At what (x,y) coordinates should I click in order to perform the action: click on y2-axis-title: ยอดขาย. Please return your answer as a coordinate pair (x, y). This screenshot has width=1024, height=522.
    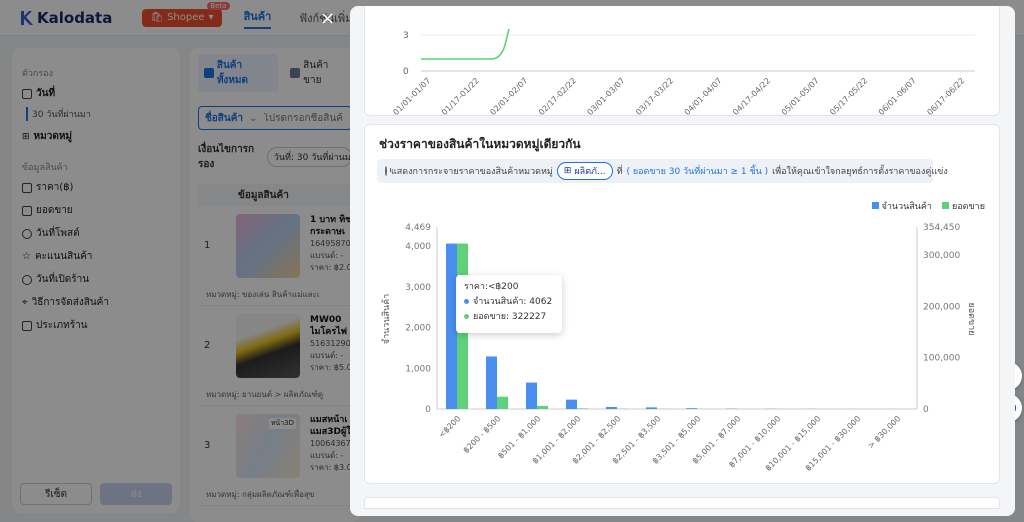
    Looking at the image, I should click on (971, 318).